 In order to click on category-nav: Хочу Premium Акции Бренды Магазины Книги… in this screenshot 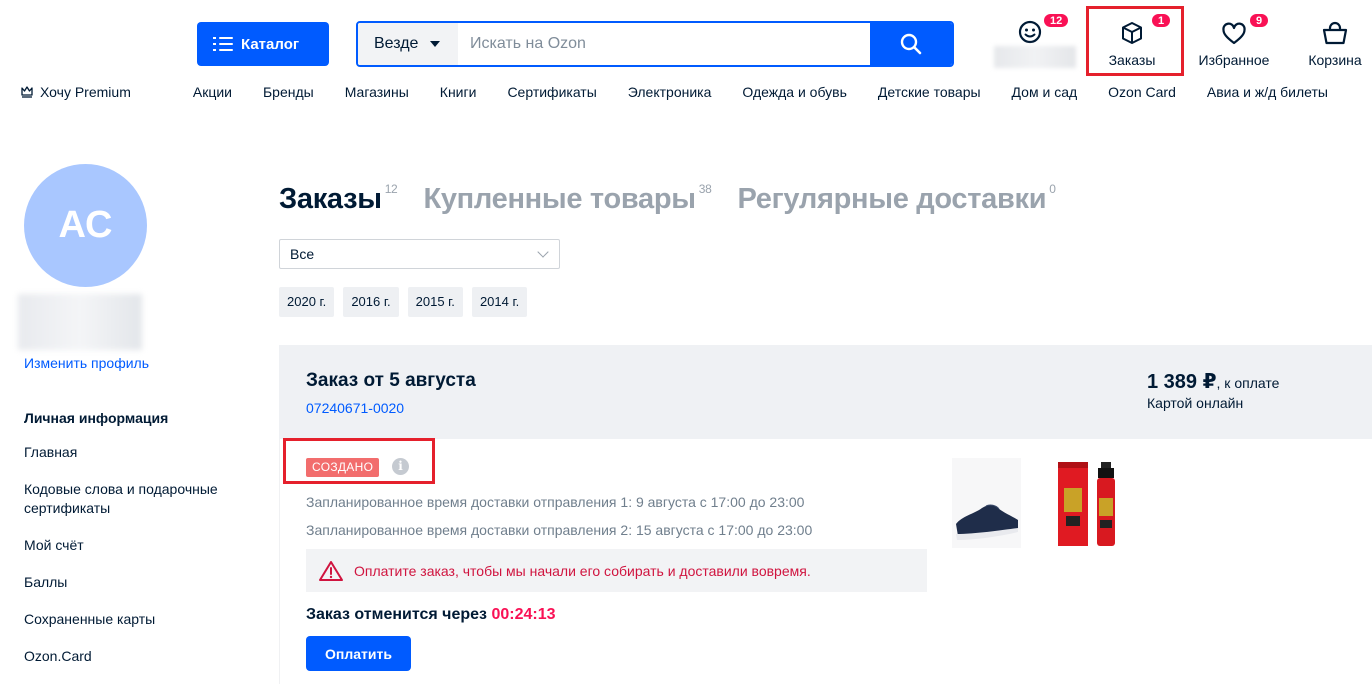, I will do `click(674, 92)`.